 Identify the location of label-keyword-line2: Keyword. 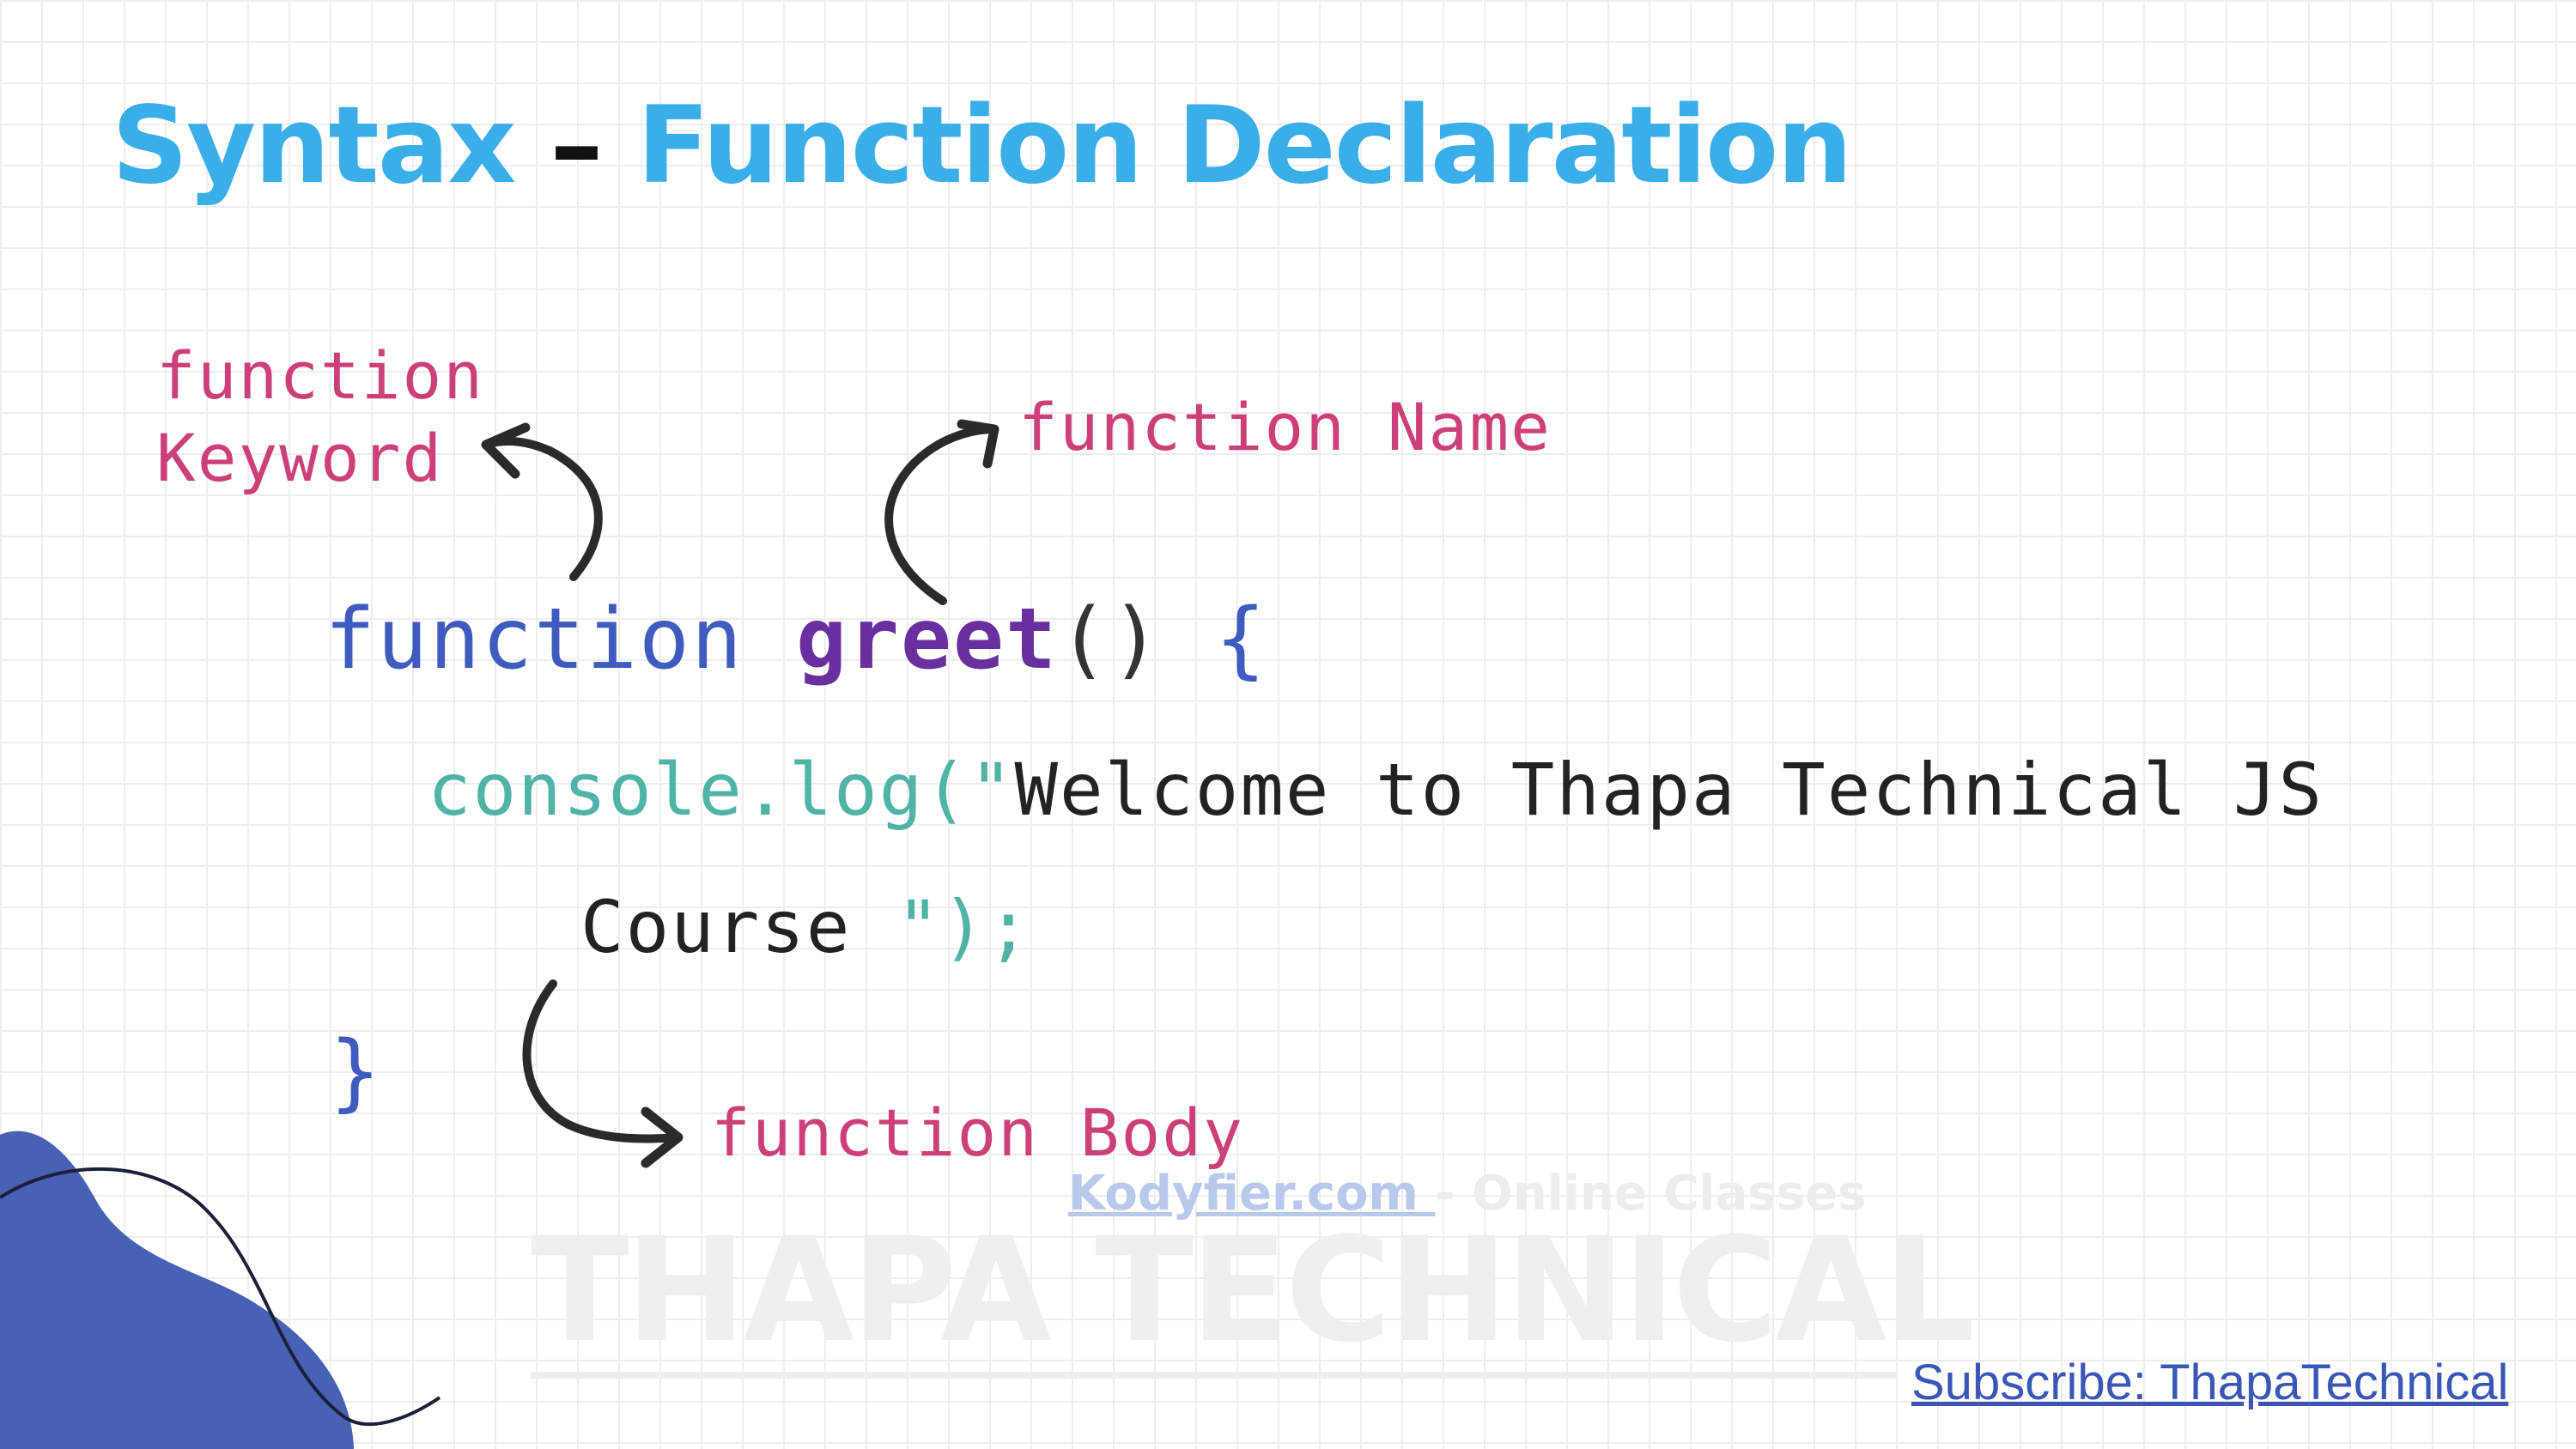
(300, 458).